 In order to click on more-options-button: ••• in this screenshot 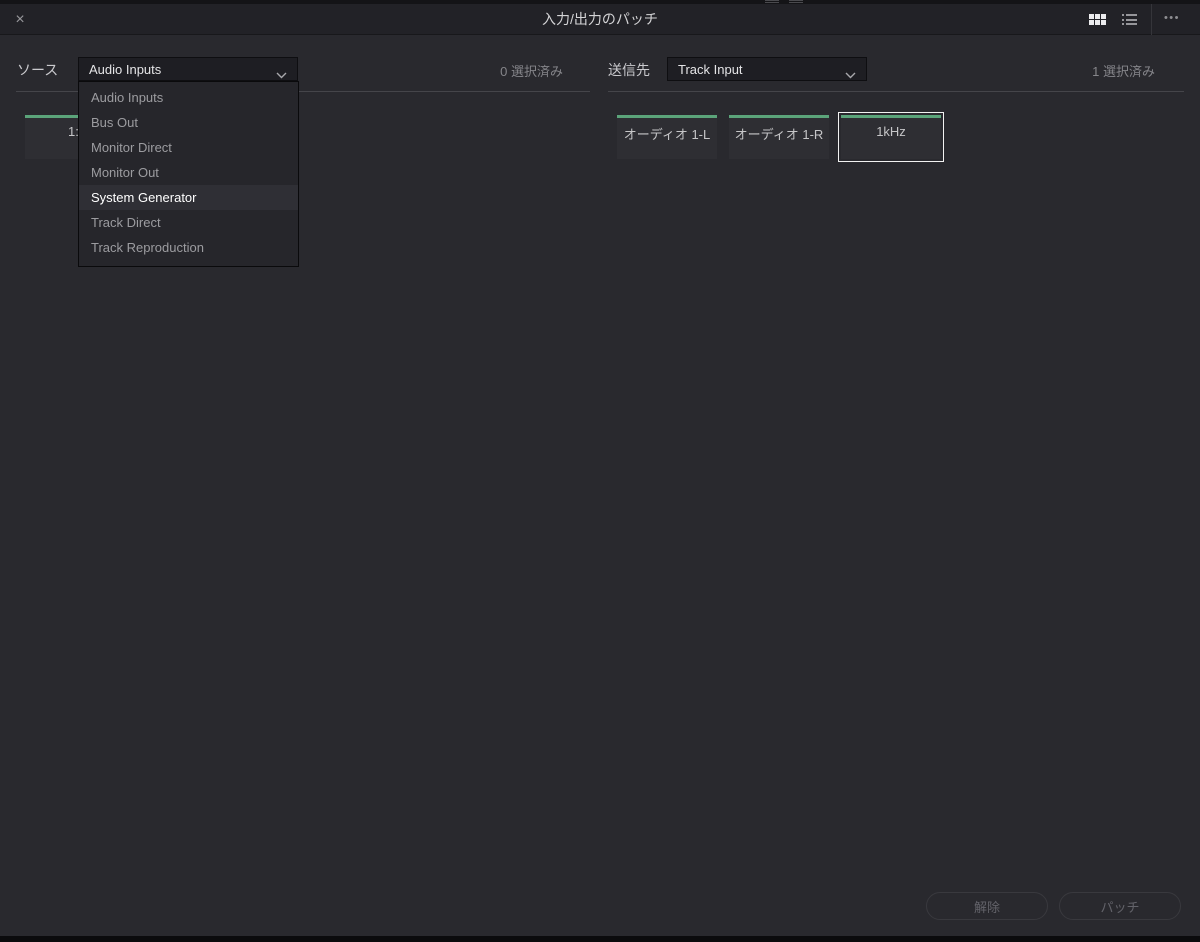, I will do `click(1172, 19)`.